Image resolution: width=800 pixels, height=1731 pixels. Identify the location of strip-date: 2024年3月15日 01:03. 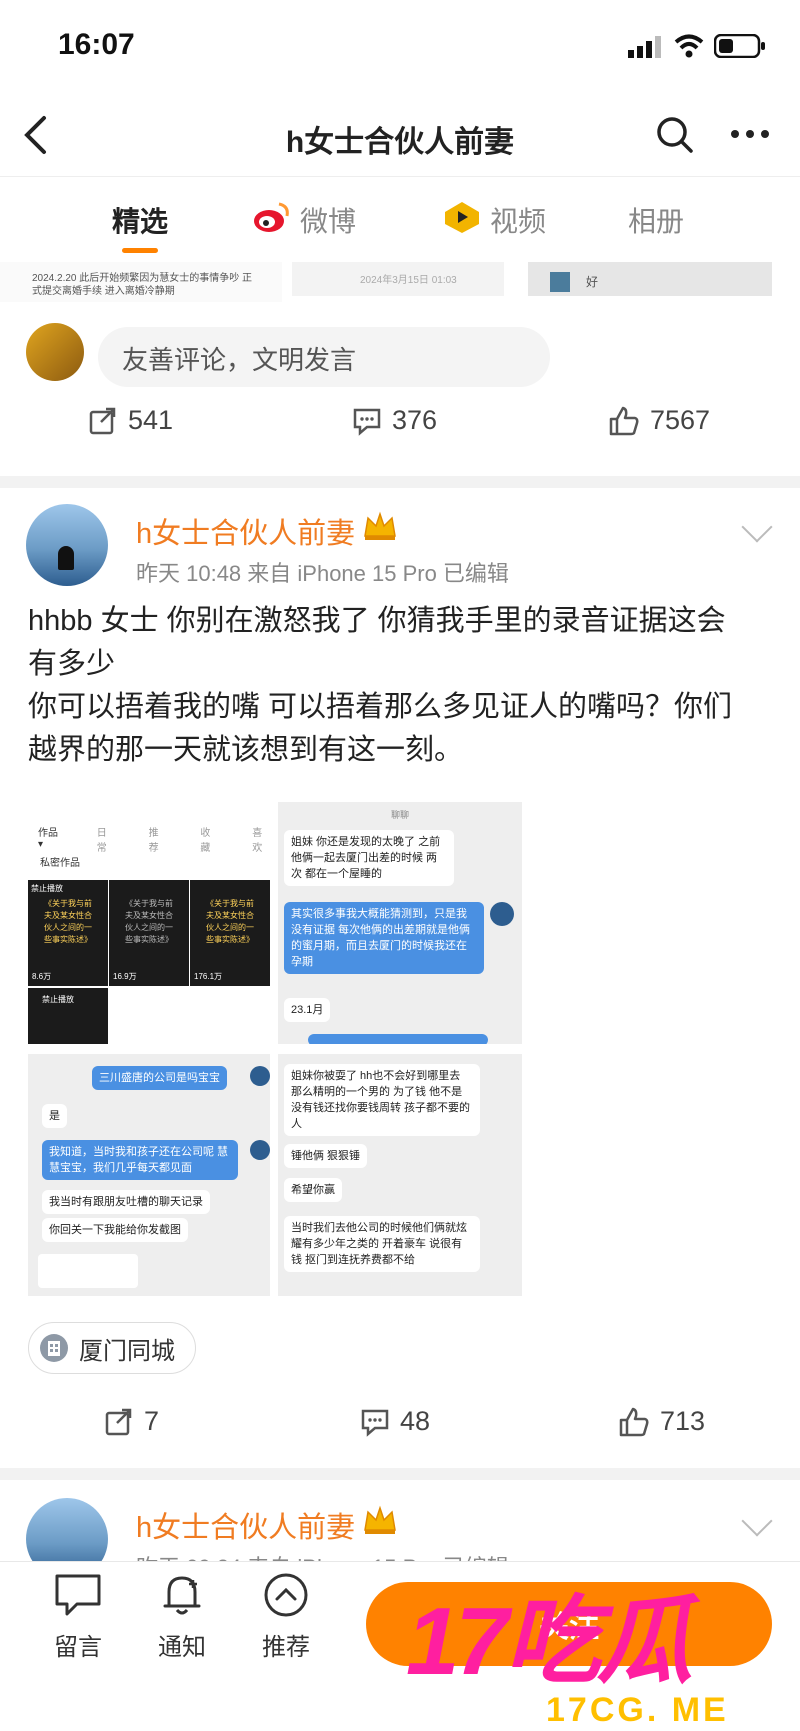
(408, 280).